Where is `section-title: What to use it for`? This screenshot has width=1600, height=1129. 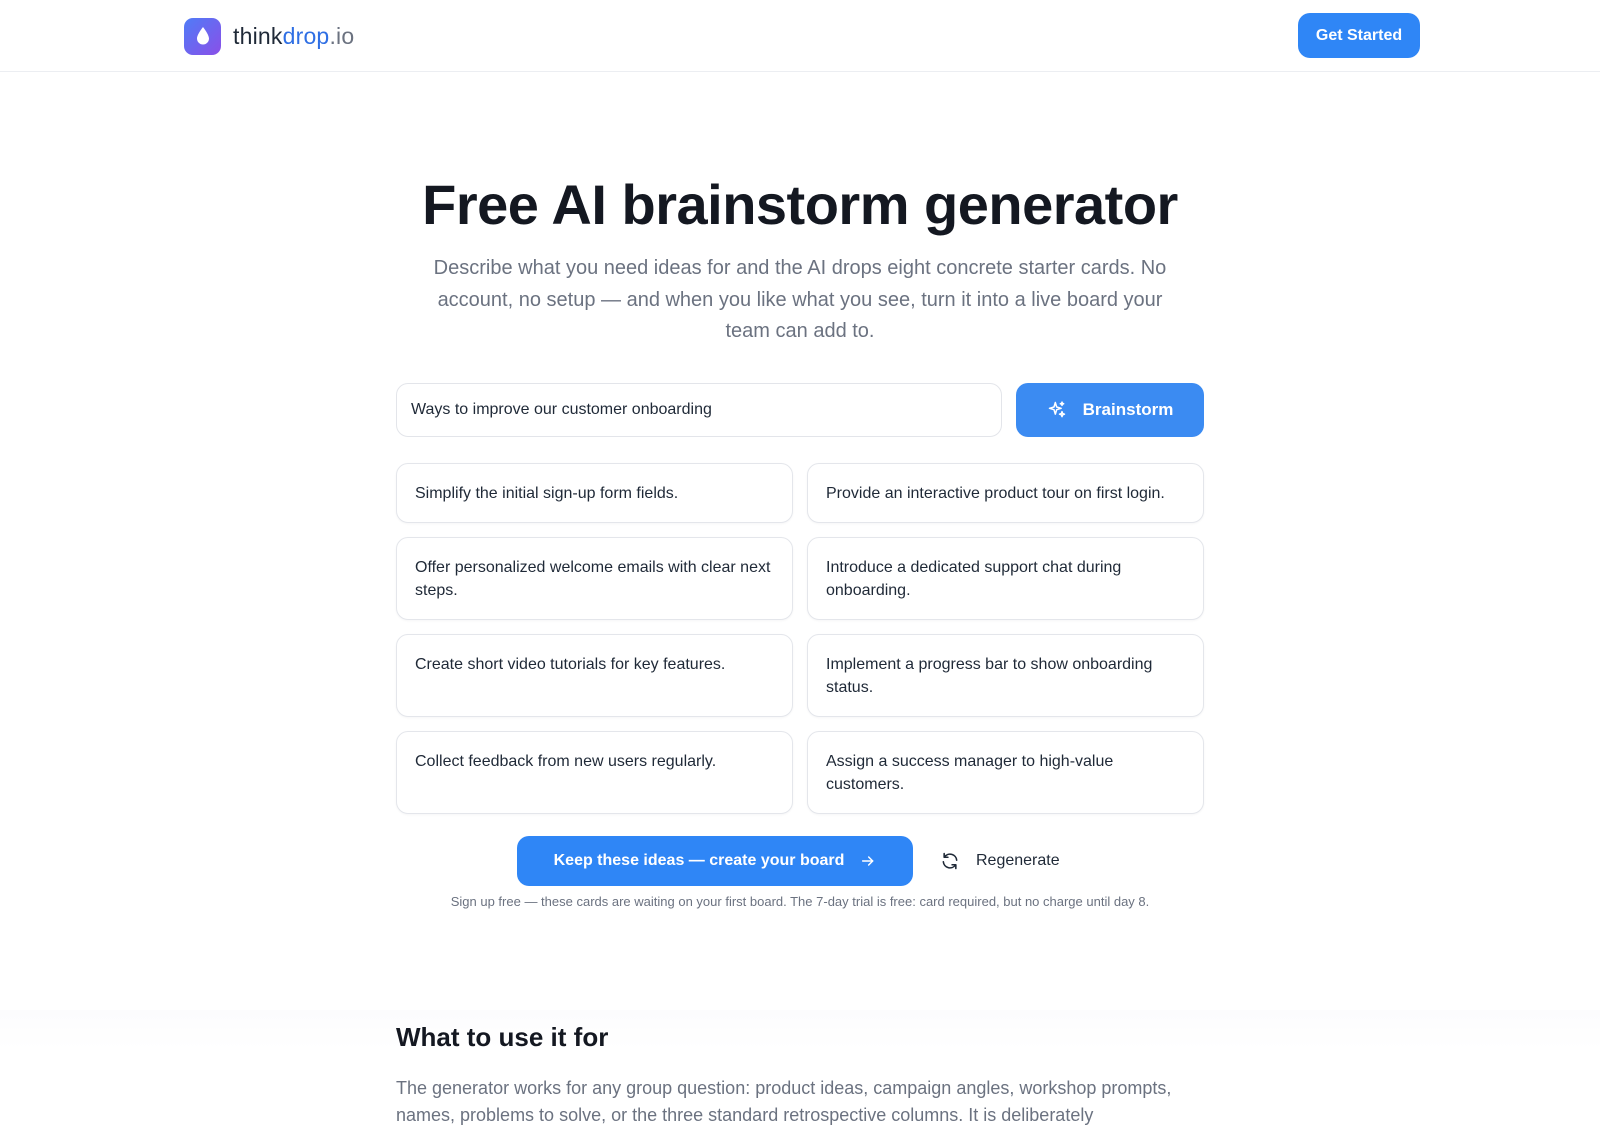 section-title: What to use it for is located at coordinates (502, 1037).